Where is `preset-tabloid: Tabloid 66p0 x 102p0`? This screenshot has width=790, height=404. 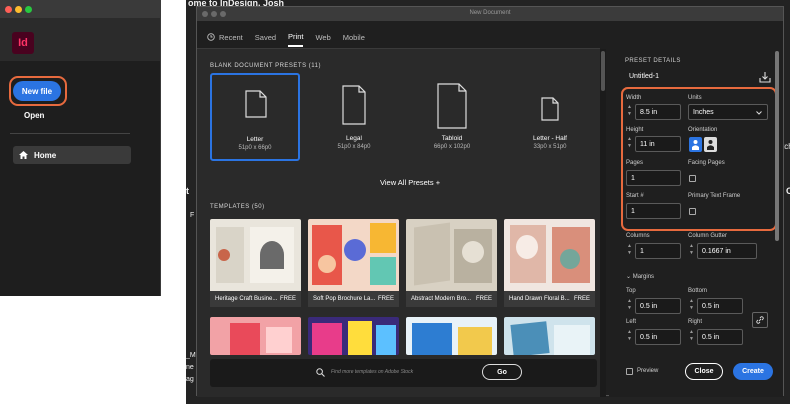
preset-tabloid: Tabloid 66p0 x 102p0 is located at coordinates (452, 117).